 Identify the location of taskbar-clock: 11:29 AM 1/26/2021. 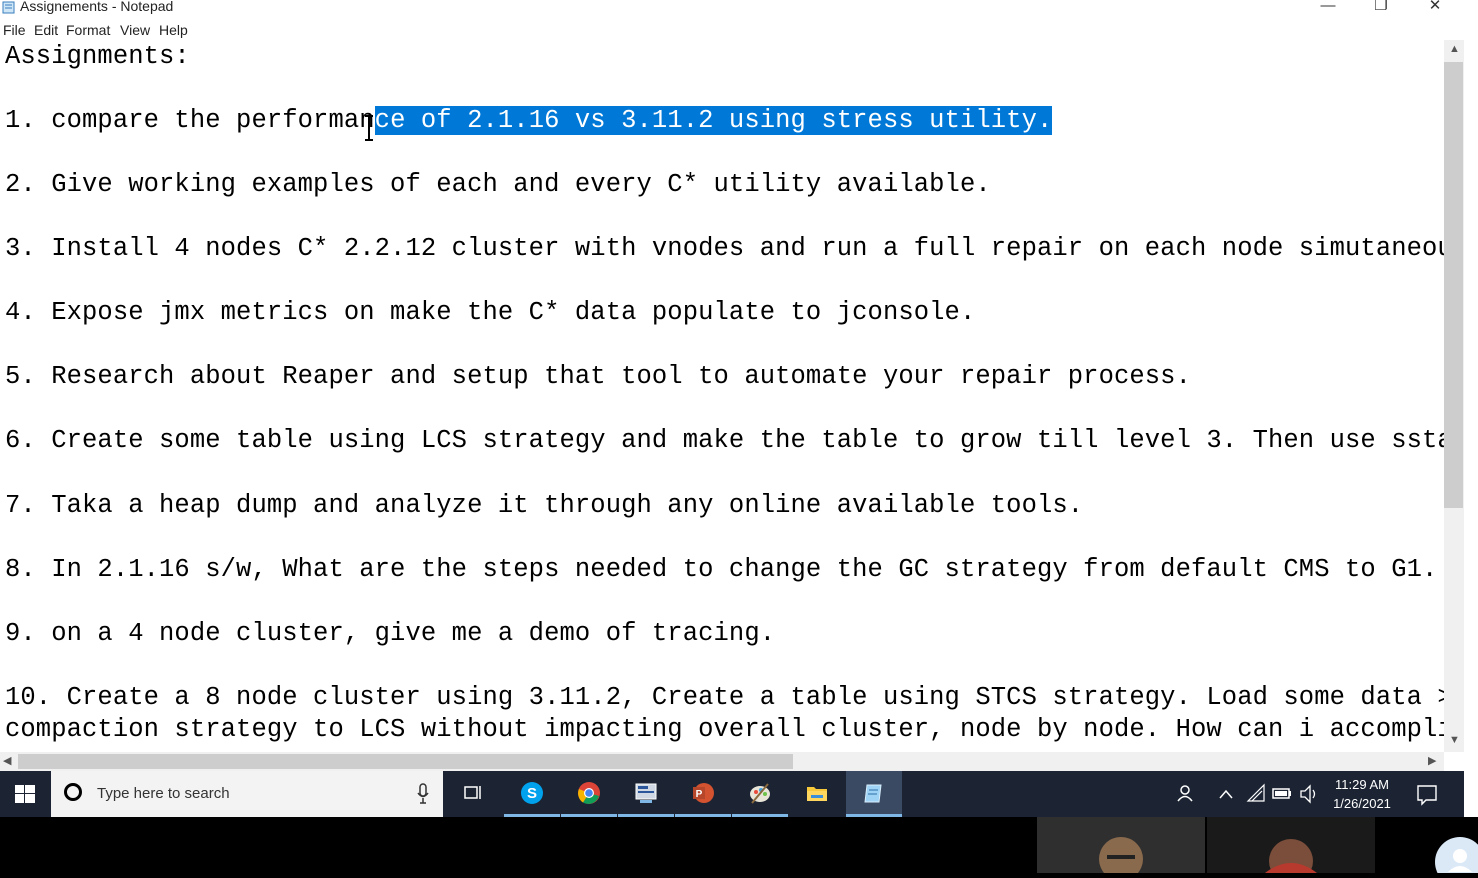
(1362, 794).